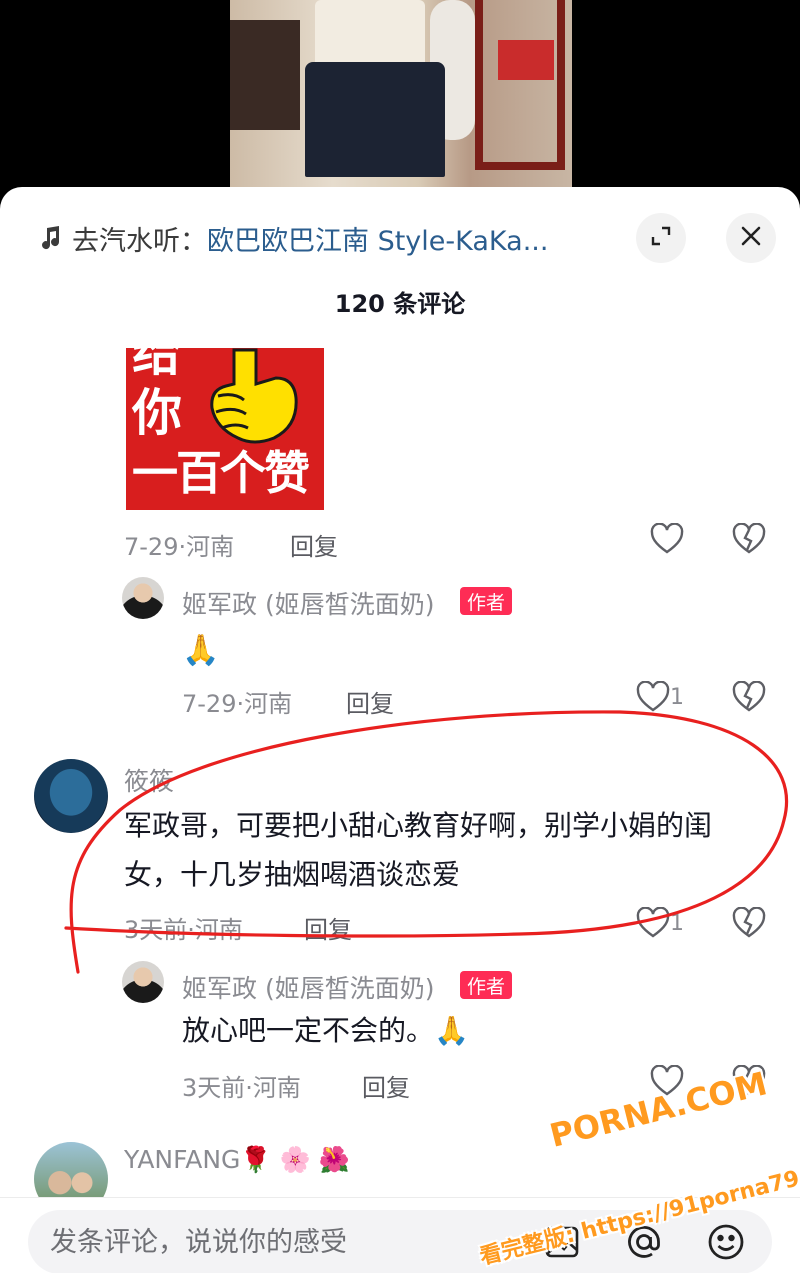 The width and height of the screenshot is (800, 1273). I want to click on video-cabinet, so click(265, 75).